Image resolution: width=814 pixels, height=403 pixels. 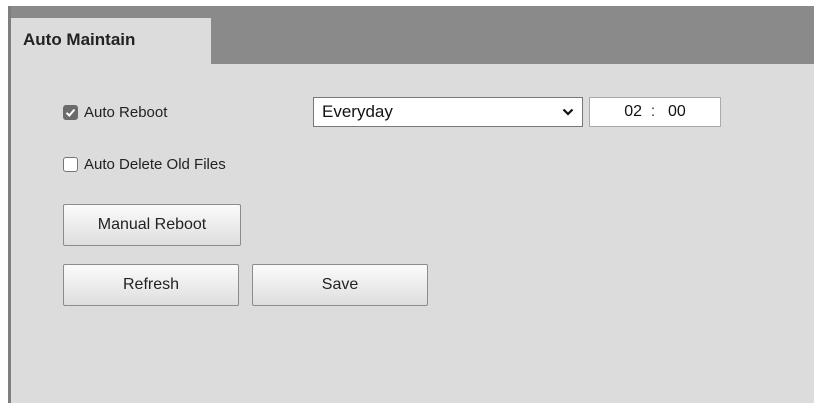 I want to click on tab-label: Auto Maintain, so click(x=79, y=39).